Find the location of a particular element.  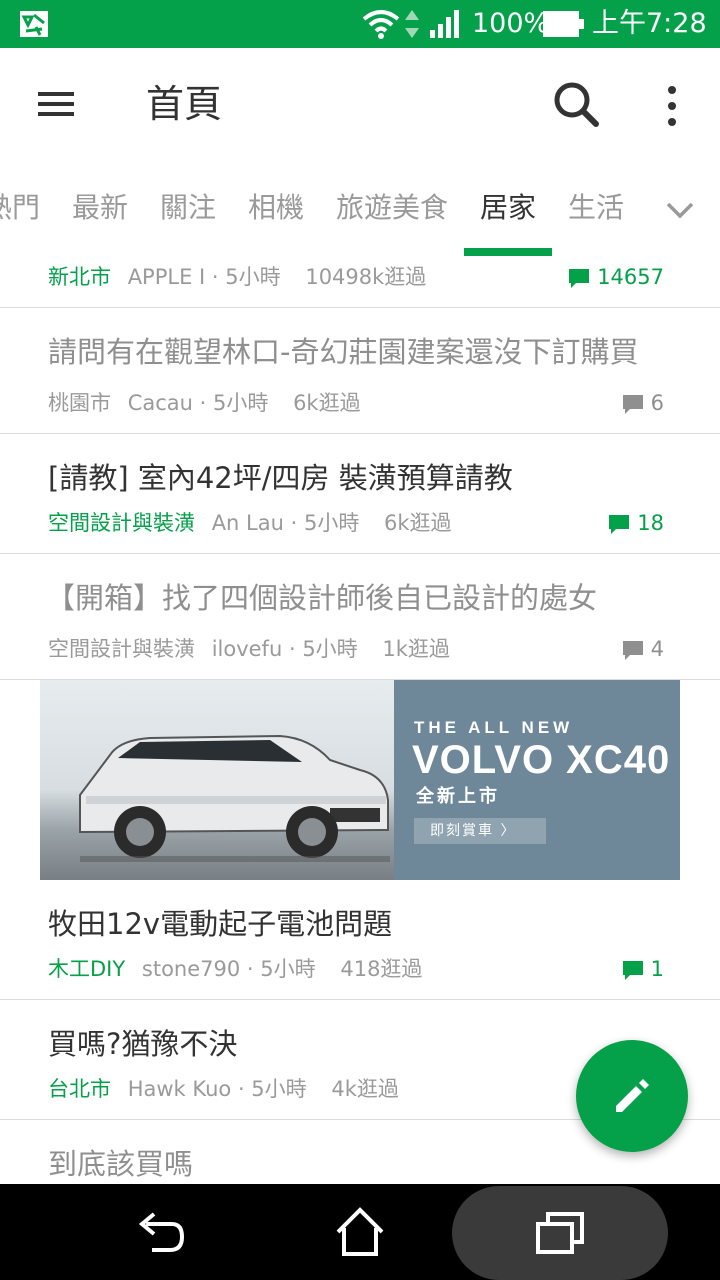

wifi-icon is located at coordinates (381, 24).